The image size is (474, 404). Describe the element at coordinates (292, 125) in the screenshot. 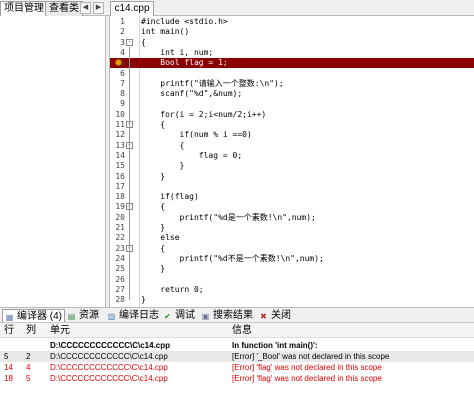

I see `code-line: 11- {` at that location.